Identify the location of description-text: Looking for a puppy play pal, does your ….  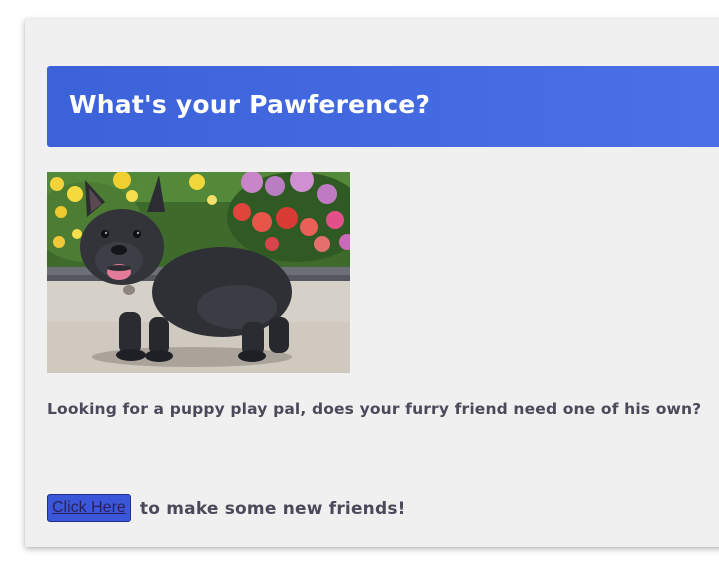
(374, 409).